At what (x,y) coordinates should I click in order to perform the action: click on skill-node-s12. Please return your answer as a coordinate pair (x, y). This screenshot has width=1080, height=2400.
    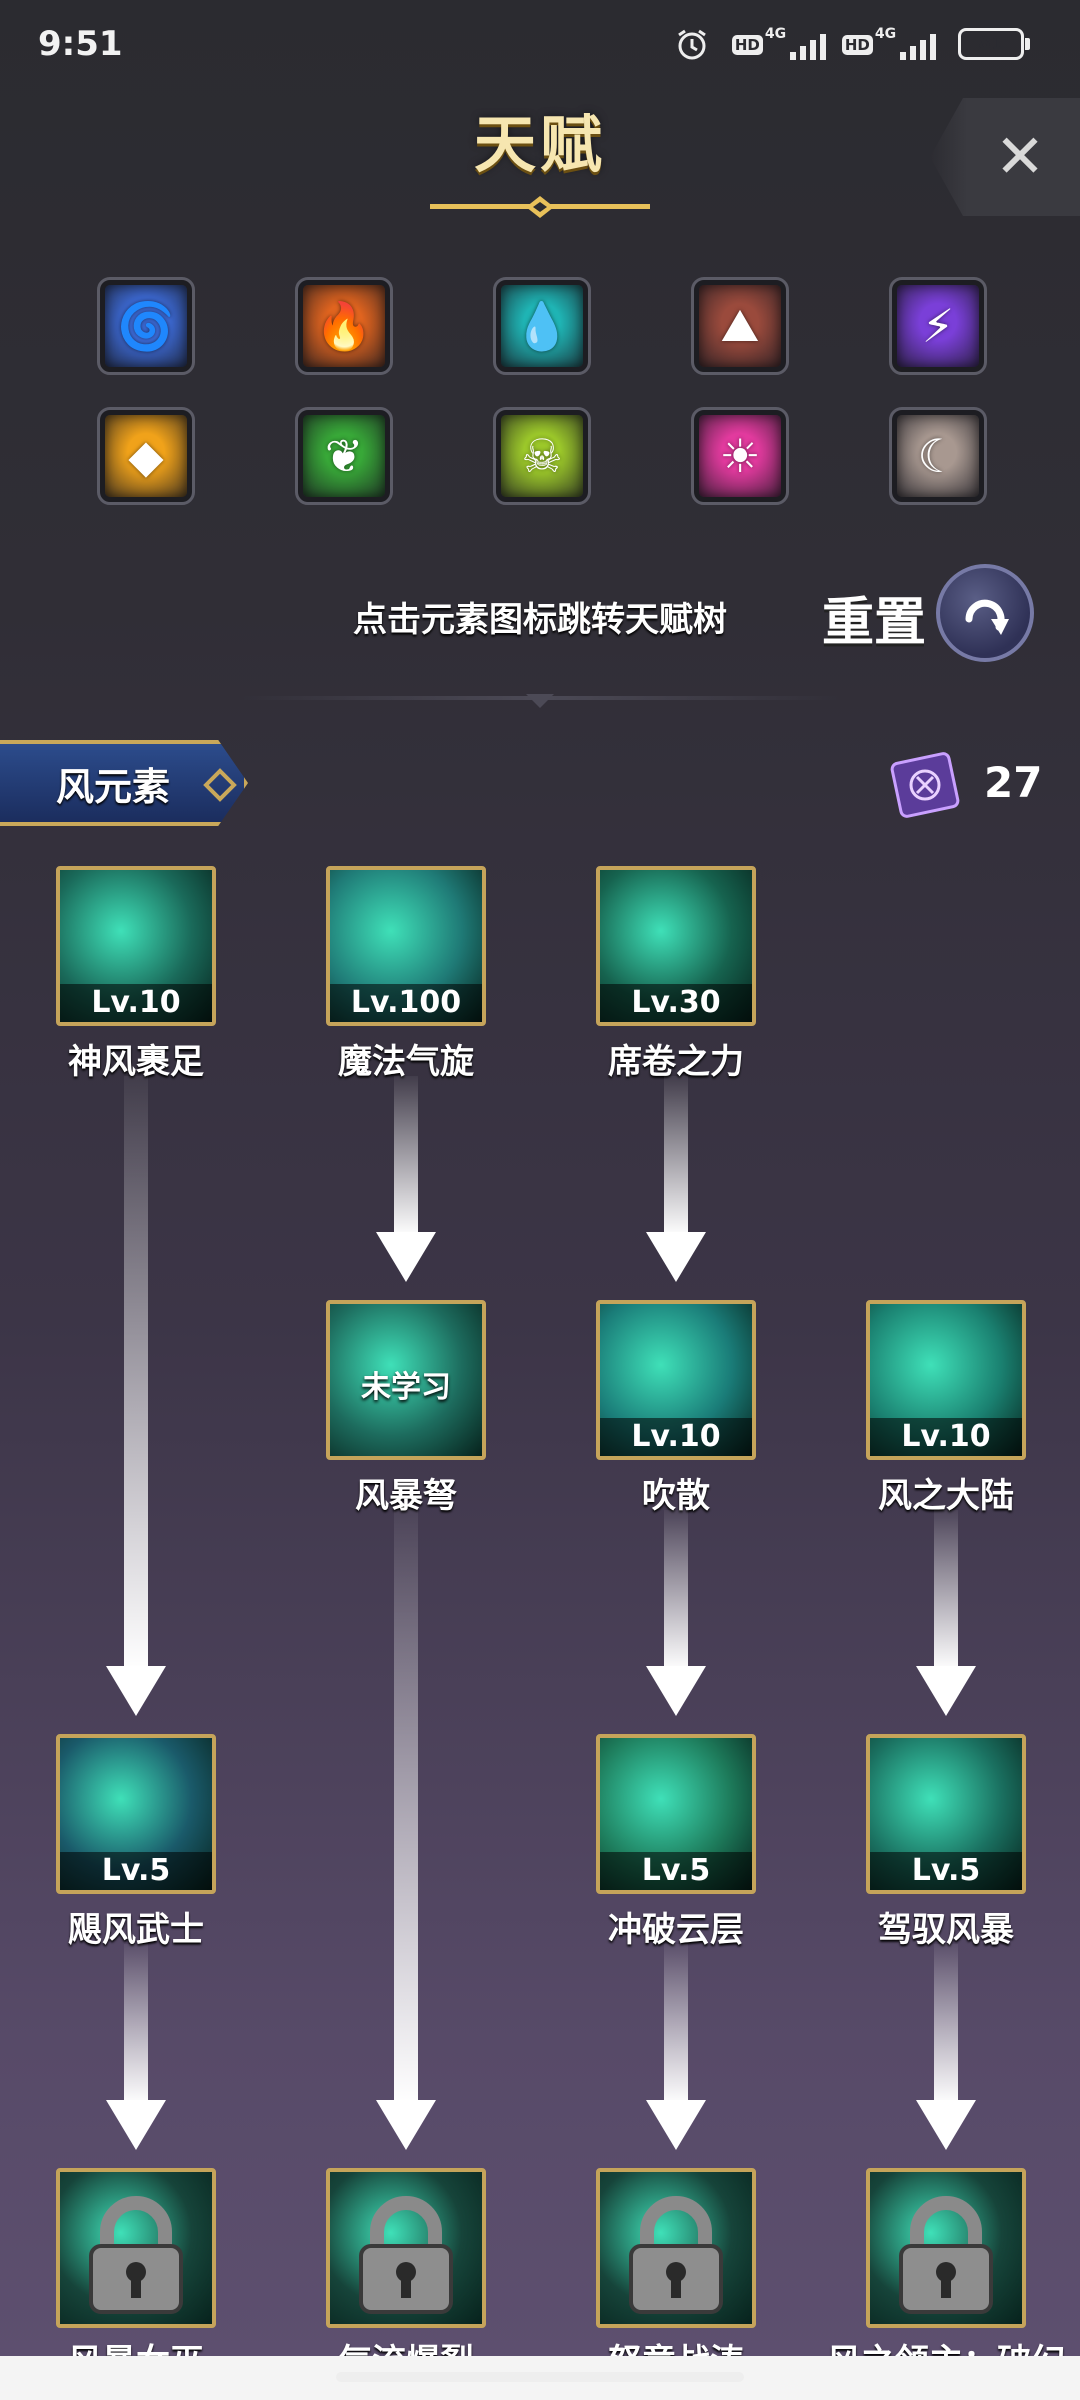
    Looking at the image, I should click on (676, 2248).